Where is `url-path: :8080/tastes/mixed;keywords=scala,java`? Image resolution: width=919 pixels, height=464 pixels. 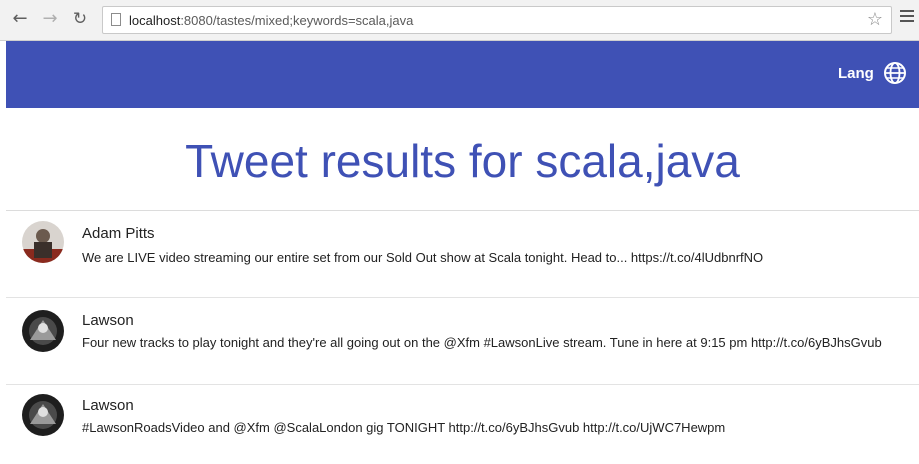
url-path: :8080/tastes/mixed;keywords=scala,java is located at coordinates (297, 20).